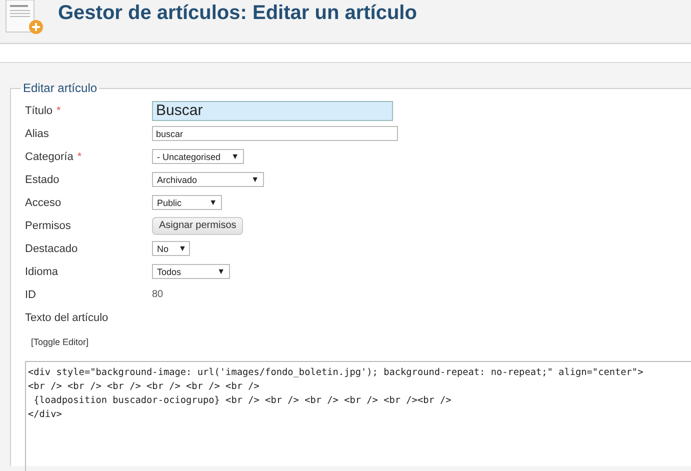 The width and height of the screenshot is (691, 471). I want to click on id-value: 80, so click(158, 294).